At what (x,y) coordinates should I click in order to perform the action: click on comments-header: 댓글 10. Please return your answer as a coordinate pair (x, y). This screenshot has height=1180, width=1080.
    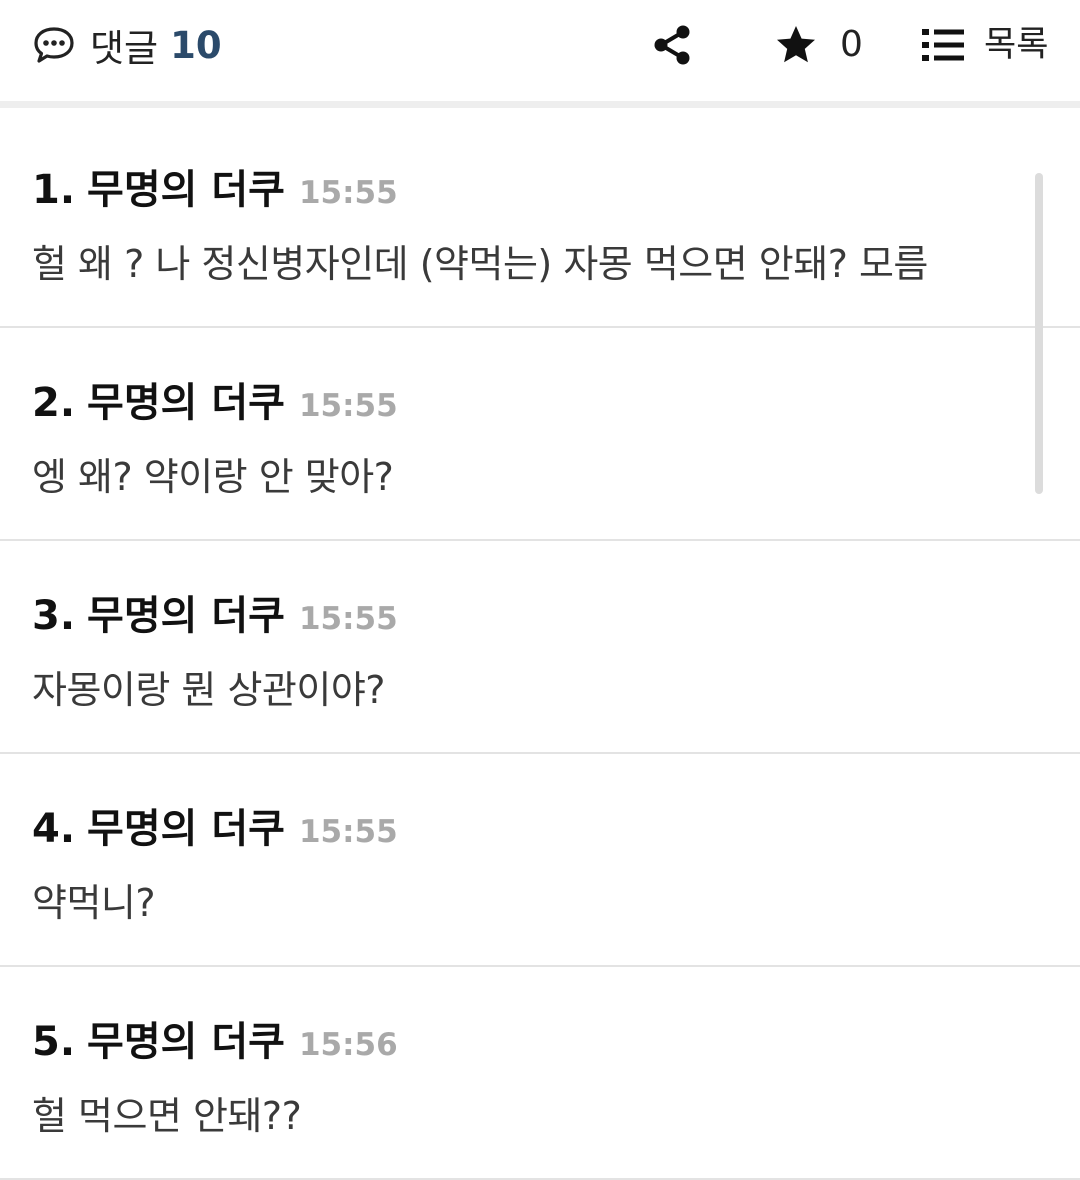
    Looking at the image, I should click on (127, 46).